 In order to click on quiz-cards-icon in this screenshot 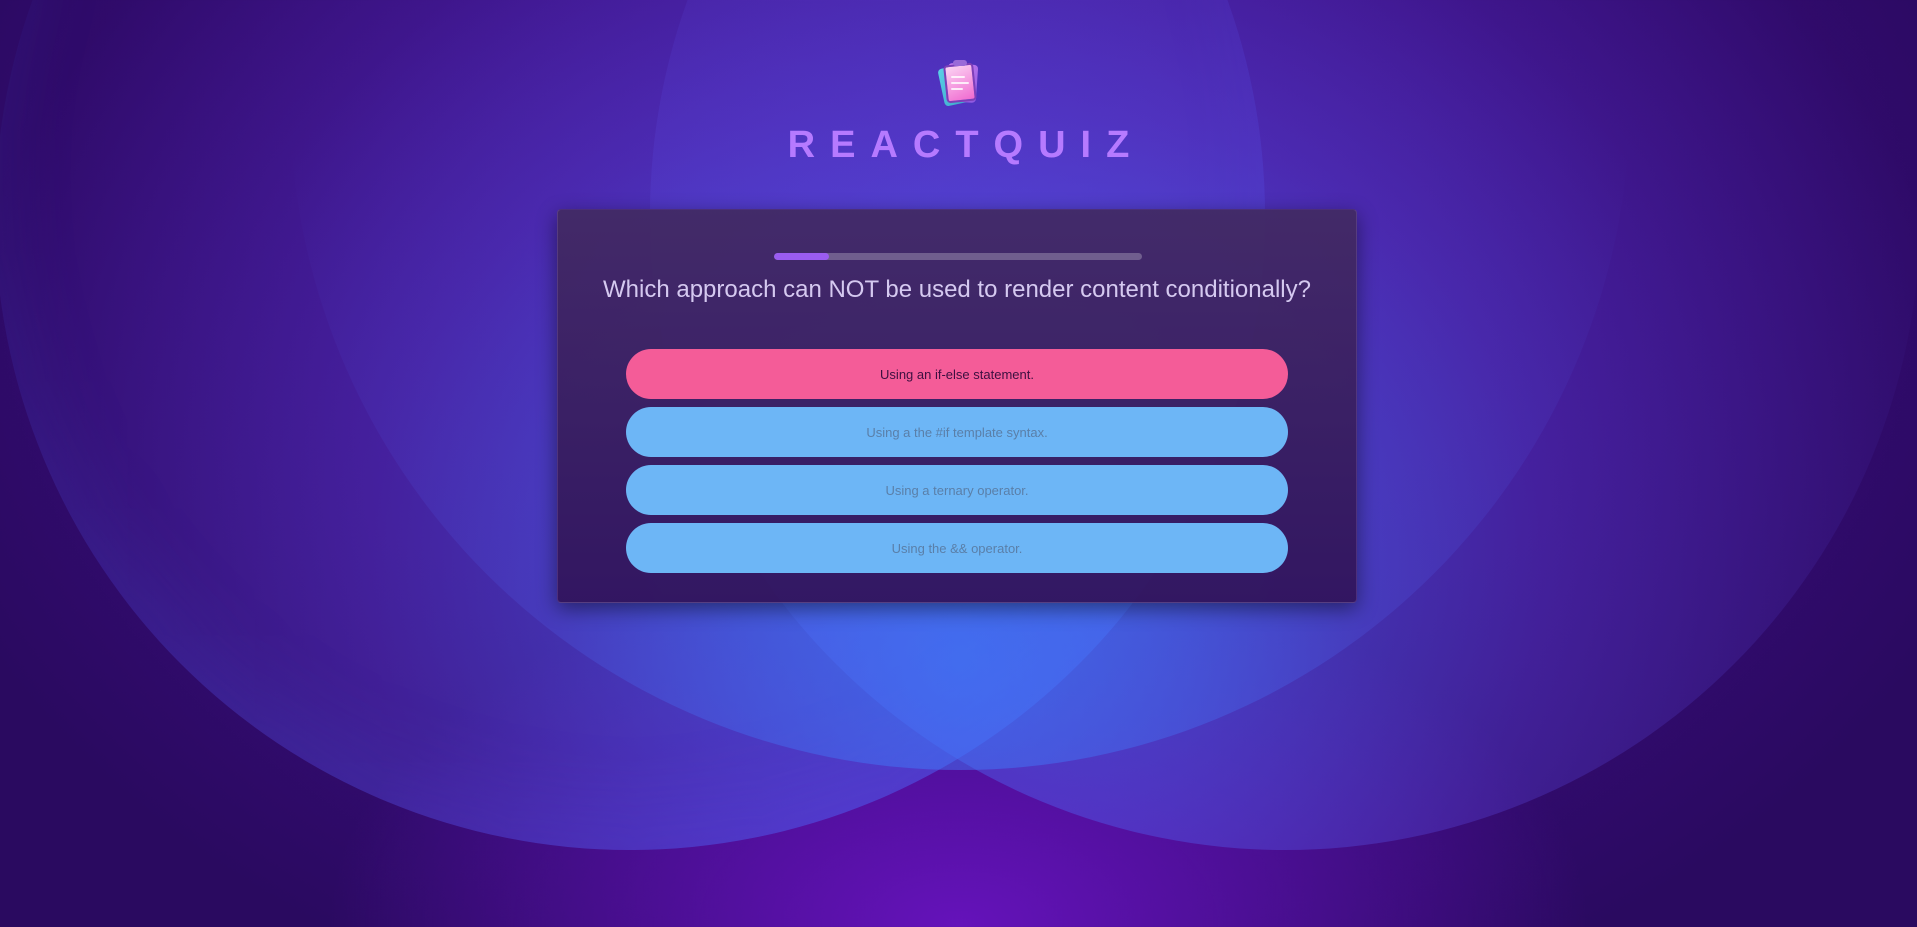, I will do `click(959, 84)`.